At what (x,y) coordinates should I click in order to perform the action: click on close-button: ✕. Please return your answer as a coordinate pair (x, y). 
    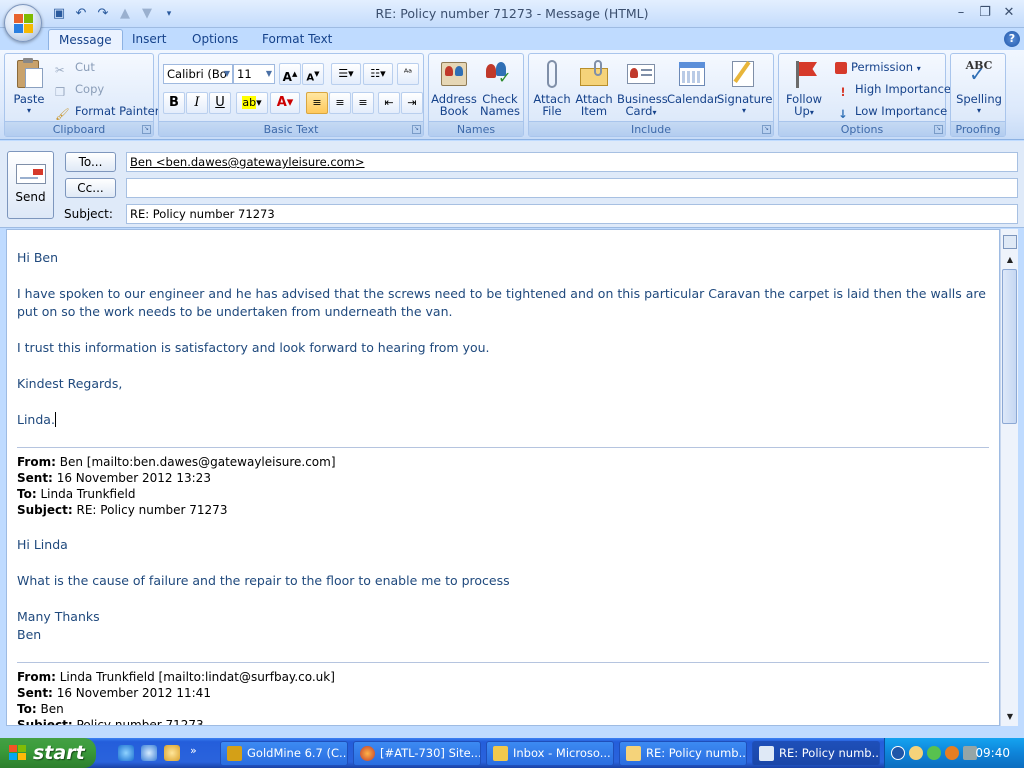
    Looking at the image, I should click on (1009, 13).